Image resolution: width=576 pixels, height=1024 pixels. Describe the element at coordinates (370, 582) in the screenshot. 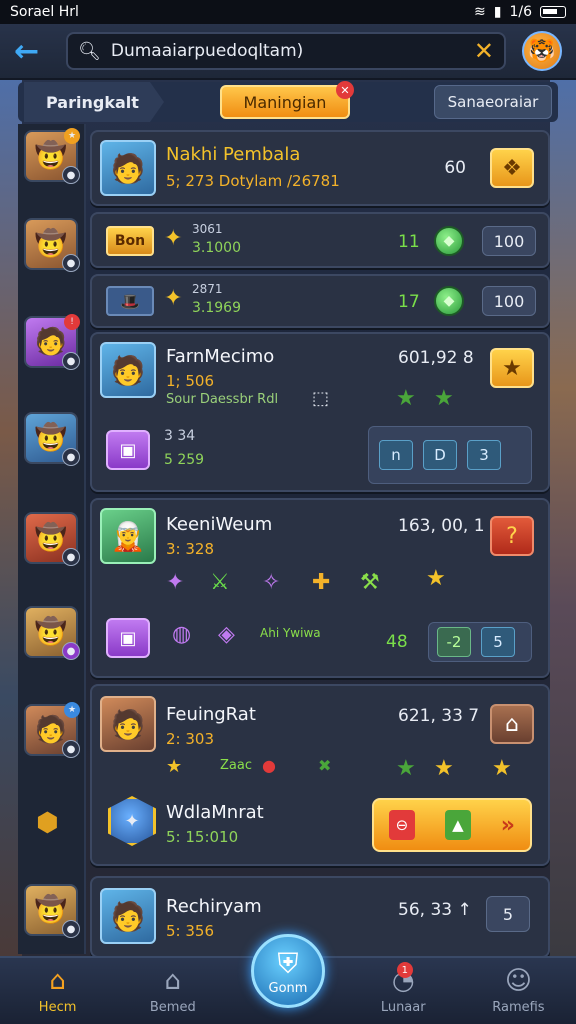

I see `item-icon: ⚒` at that location.